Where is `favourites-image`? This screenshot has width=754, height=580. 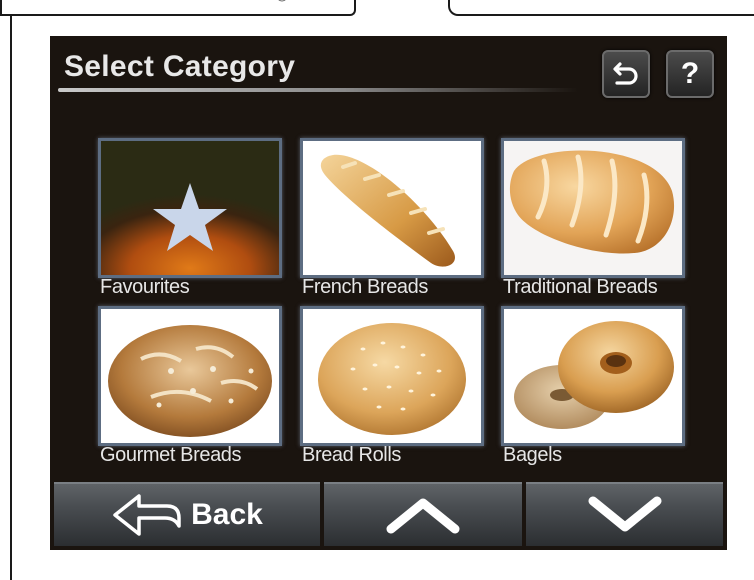
favourites-image is located at coordinates (190, 208).